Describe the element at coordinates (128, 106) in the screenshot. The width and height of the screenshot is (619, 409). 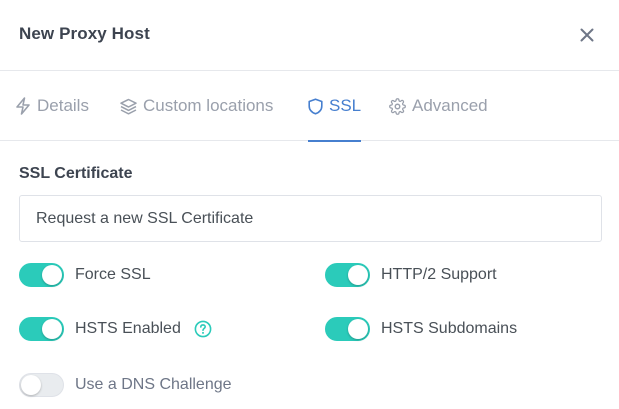
I see `layers-icon` at that location.